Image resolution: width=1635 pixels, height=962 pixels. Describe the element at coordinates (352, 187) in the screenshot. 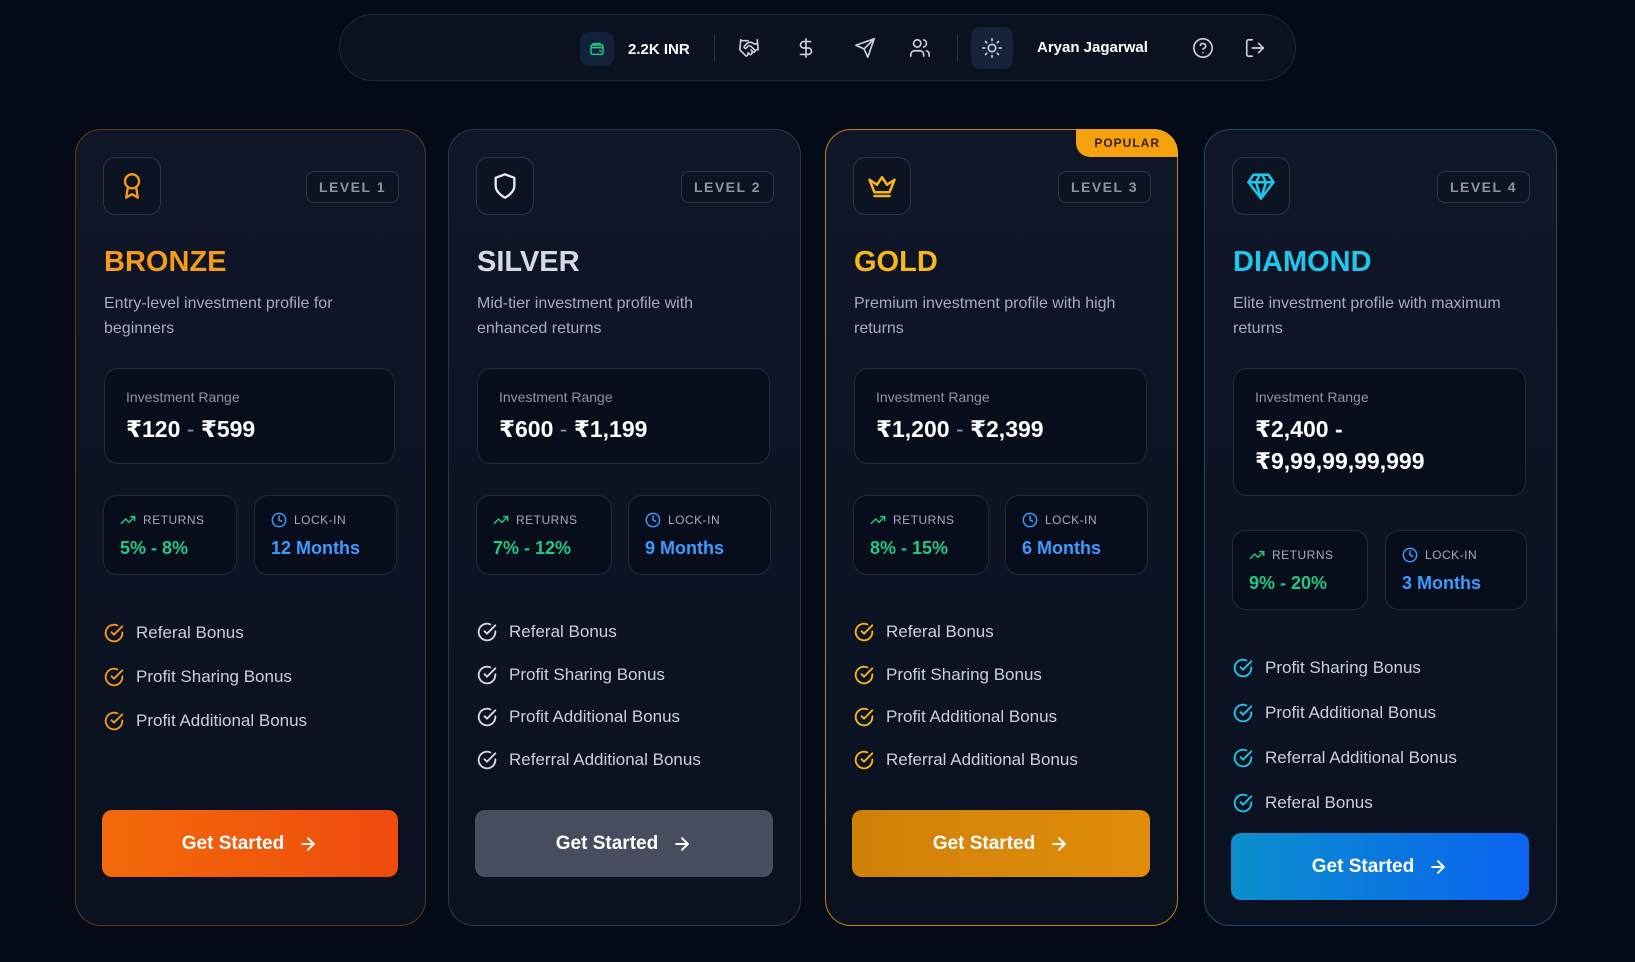

I see `level-badge: LEVEL 1` at that location.